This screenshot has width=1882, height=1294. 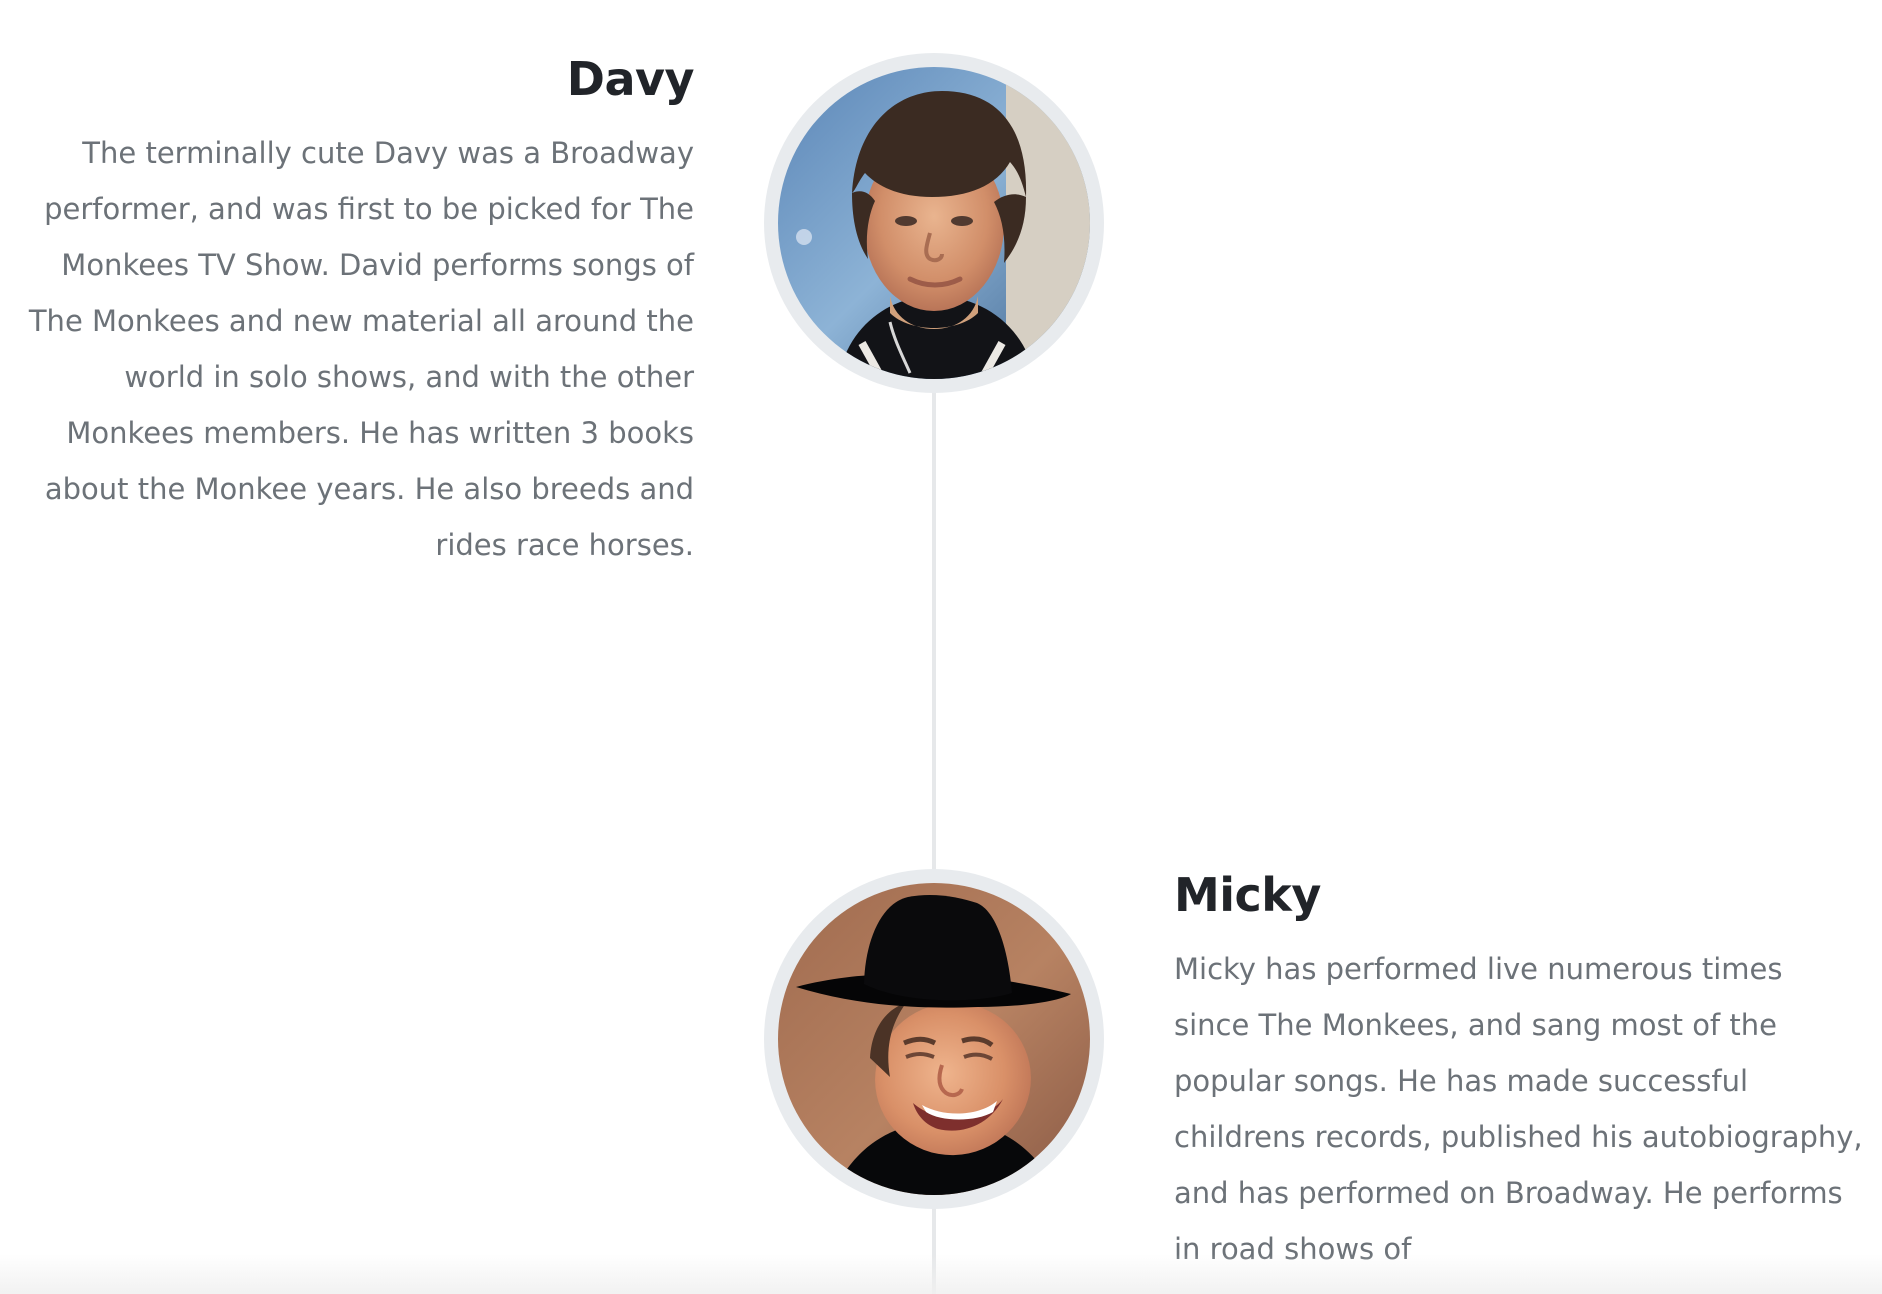 I want to click on portrait-micky-image, so click(x=934, y=1039).